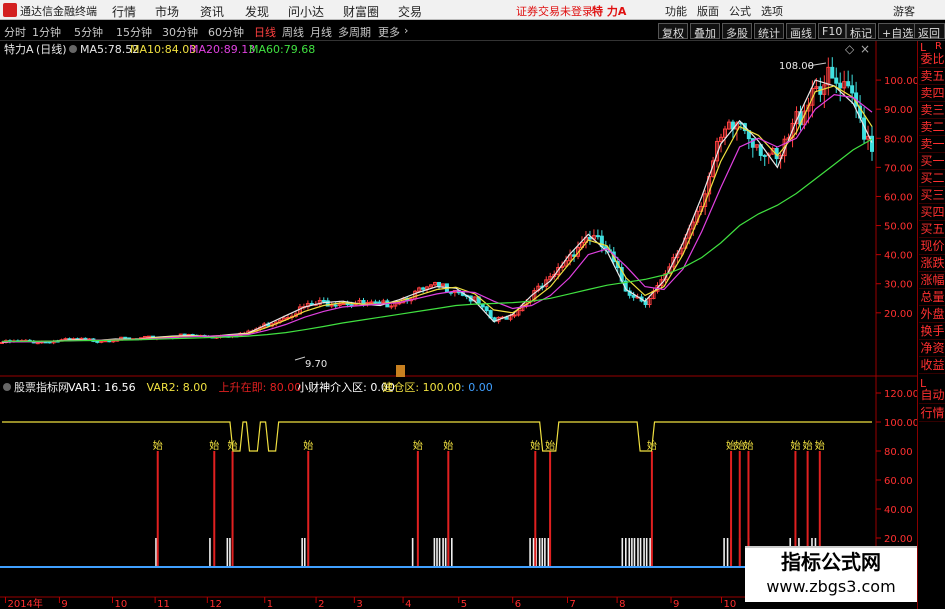 Image resolution: width=945 pixels, height=609 pixels. What do you see at coordinates (321, 604) in the screenshot?
I see `xaxis-label: 2` at bounding box center [321, 604].